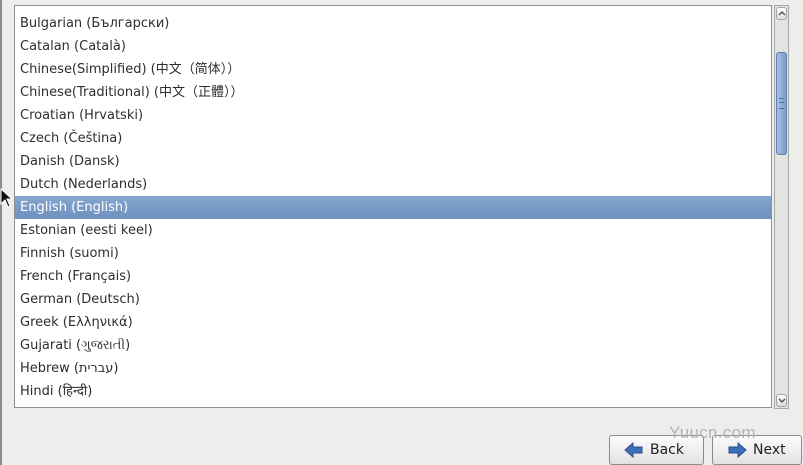 The height and width of the screenshot is (465, 803). Describe the element at coordinates (781, 207) in the screenshot. I see `vertical-scrollbar` at that location.